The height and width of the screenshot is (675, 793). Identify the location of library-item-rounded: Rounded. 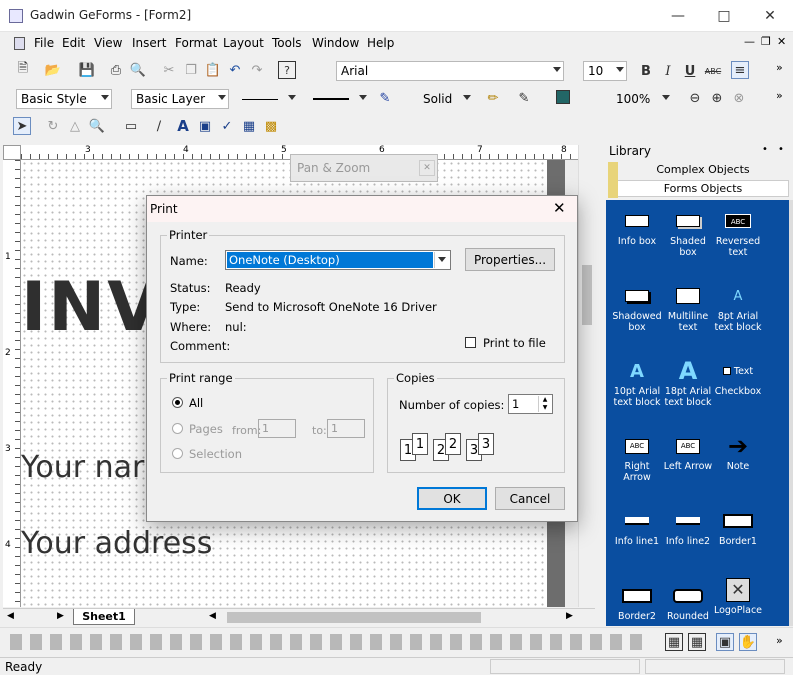
(688, 602).